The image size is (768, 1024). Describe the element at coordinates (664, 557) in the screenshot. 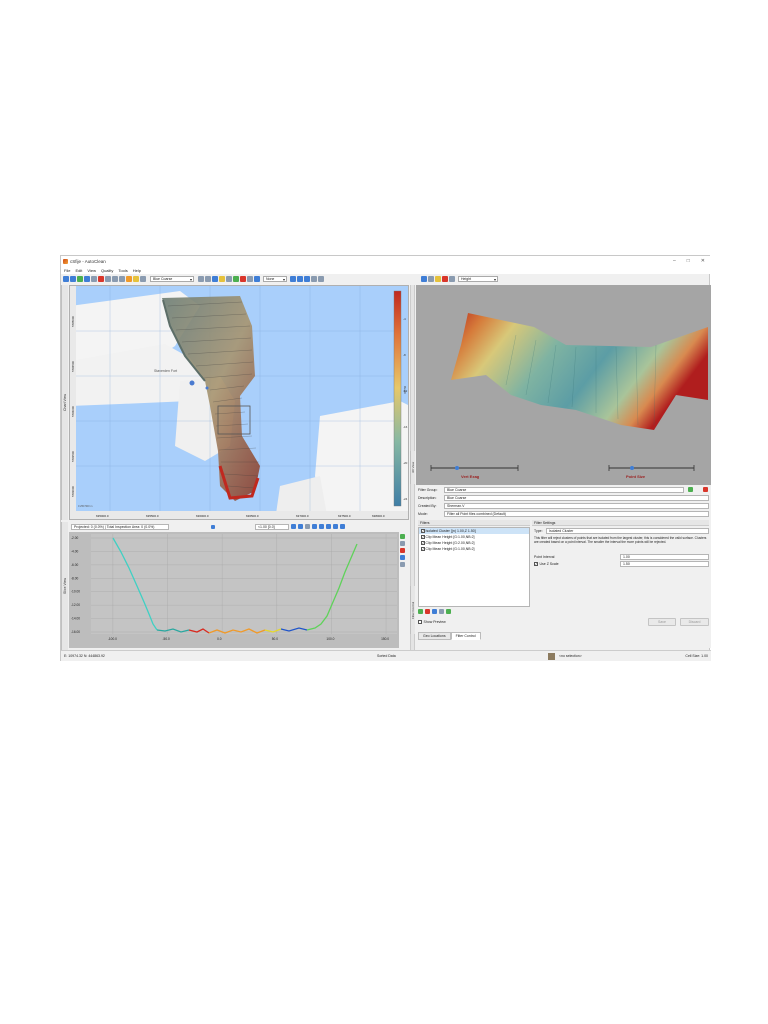

I see `point-interval-input: 1.00` at that location.